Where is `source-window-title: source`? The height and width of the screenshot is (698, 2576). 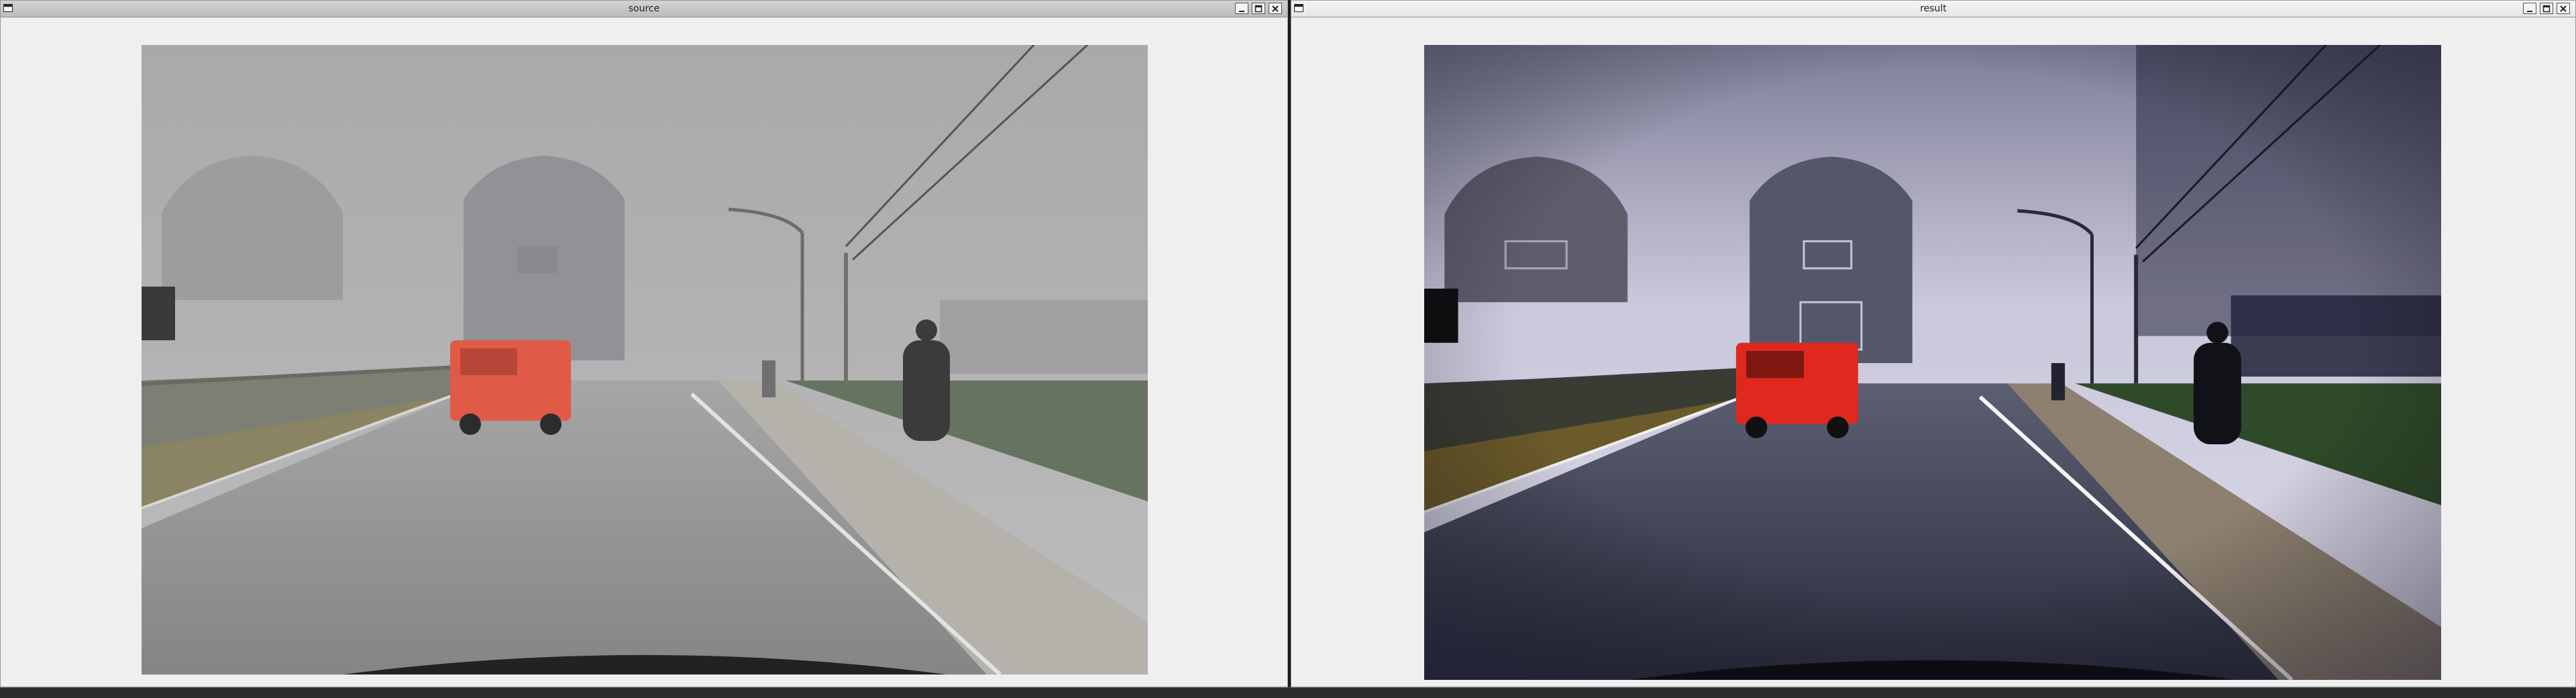
source-window-title: source is located at coordinates (644, 8).